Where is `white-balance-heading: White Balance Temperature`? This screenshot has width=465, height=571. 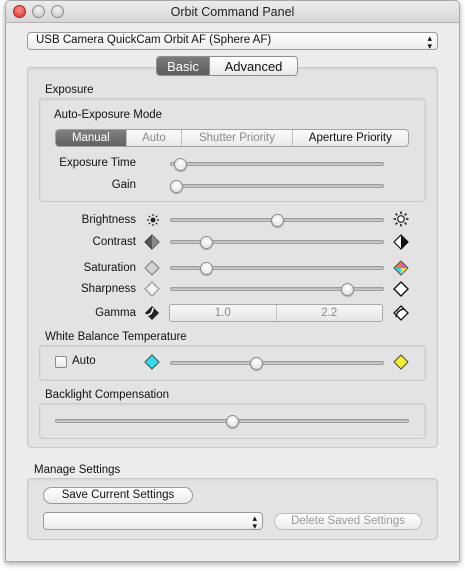 white-balance-heading: White Balance Temperature is located at coordinates (116, 337).